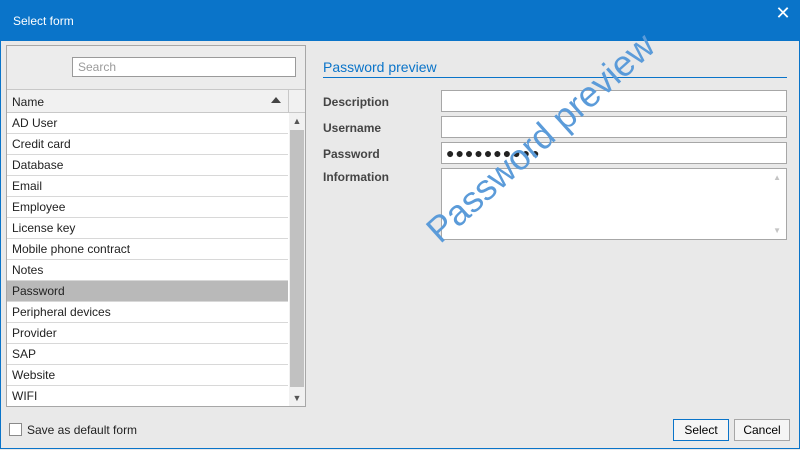 The width and height of the screenshot is (800, 450). Describe the element at coordinates (147, 207) in the screenshot. I see `list-item: Employee` at that location.